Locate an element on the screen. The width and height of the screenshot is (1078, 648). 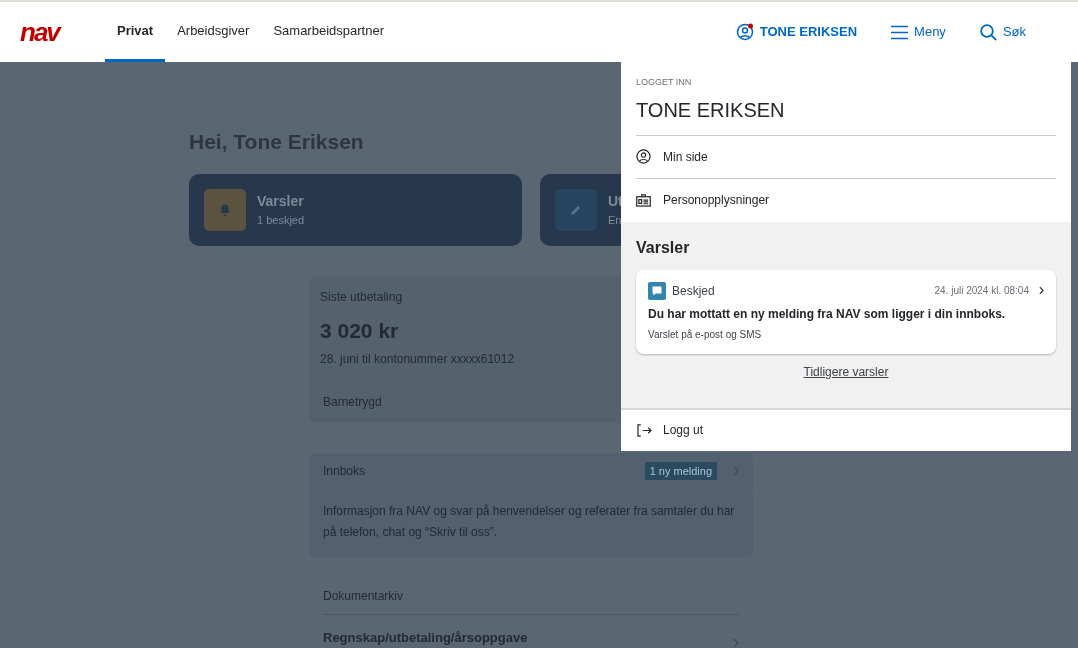
search-button: Søk is located at coordinates (1002, 32).